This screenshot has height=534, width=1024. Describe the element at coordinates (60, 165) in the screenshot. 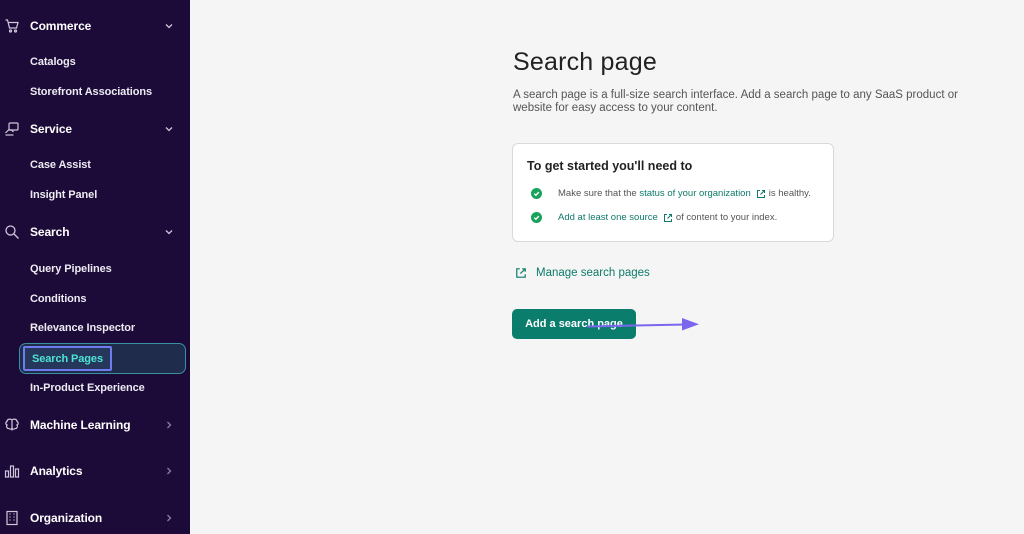

I see `sidebar-item-case-assist: Case Assist` at that location.